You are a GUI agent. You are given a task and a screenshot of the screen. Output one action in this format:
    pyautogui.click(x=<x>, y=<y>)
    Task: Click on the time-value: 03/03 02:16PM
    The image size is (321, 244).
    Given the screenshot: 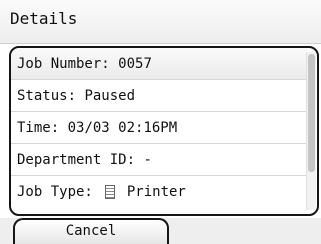 What is the action you would take?
    pyautogui.click(x=122, y=127)
    